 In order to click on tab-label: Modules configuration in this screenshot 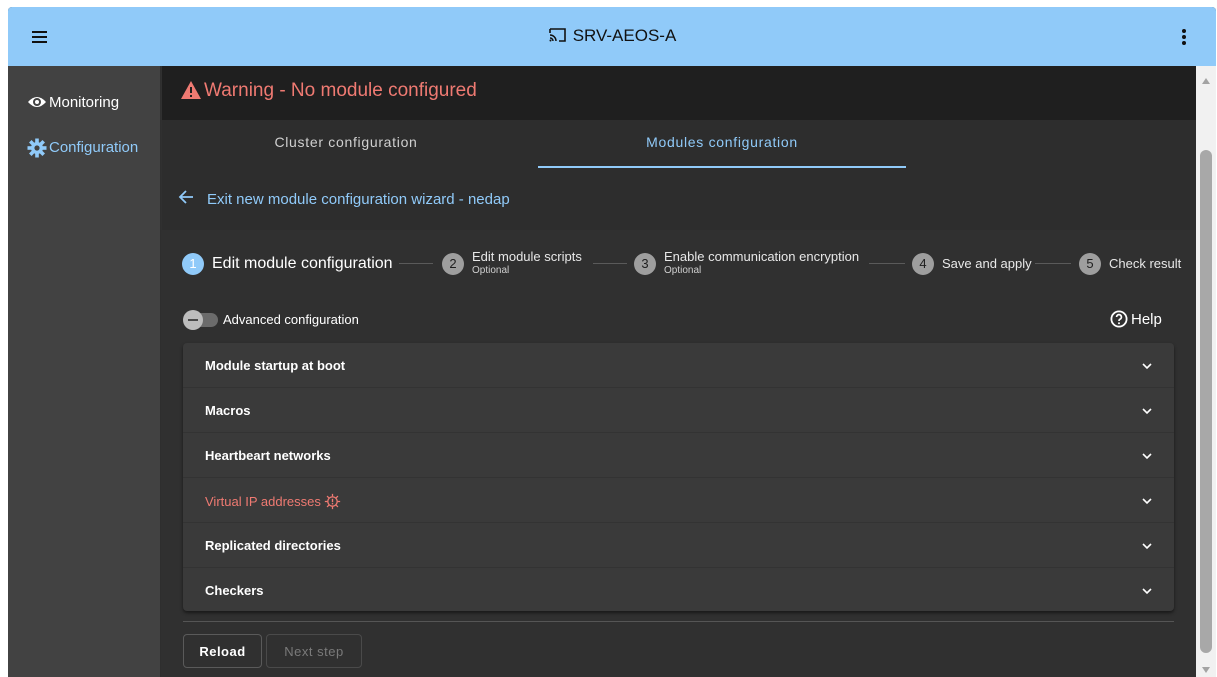, I will do `click(722, 142)`.